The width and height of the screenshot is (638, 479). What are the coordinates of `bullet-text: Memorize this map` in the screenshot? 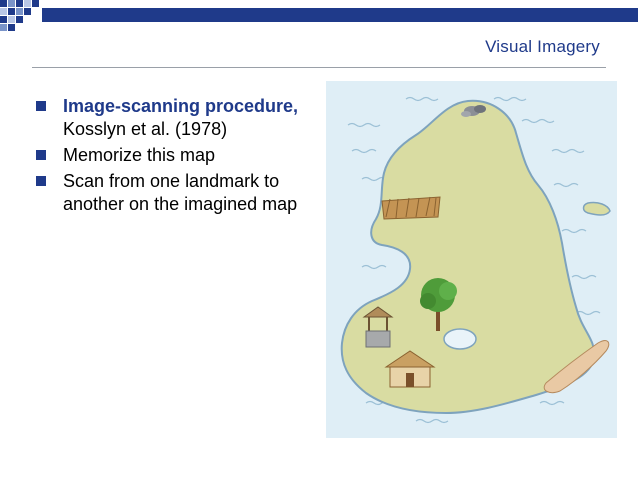 It's located at (139, 155).